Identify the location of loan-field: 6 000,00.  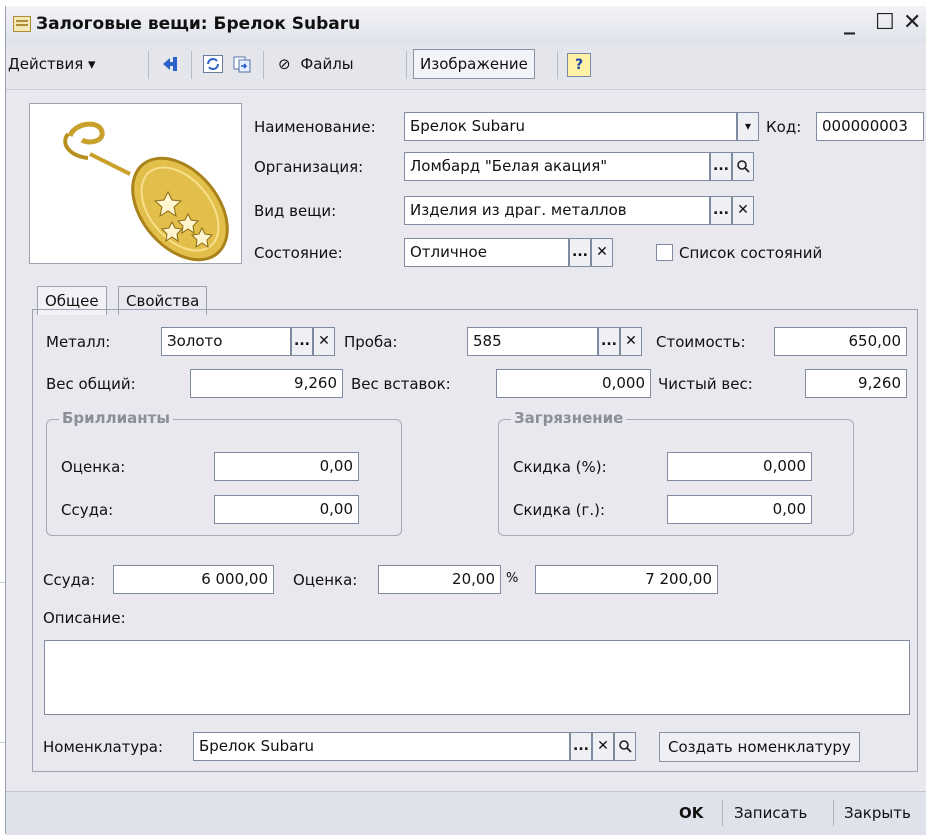
(193, 579).